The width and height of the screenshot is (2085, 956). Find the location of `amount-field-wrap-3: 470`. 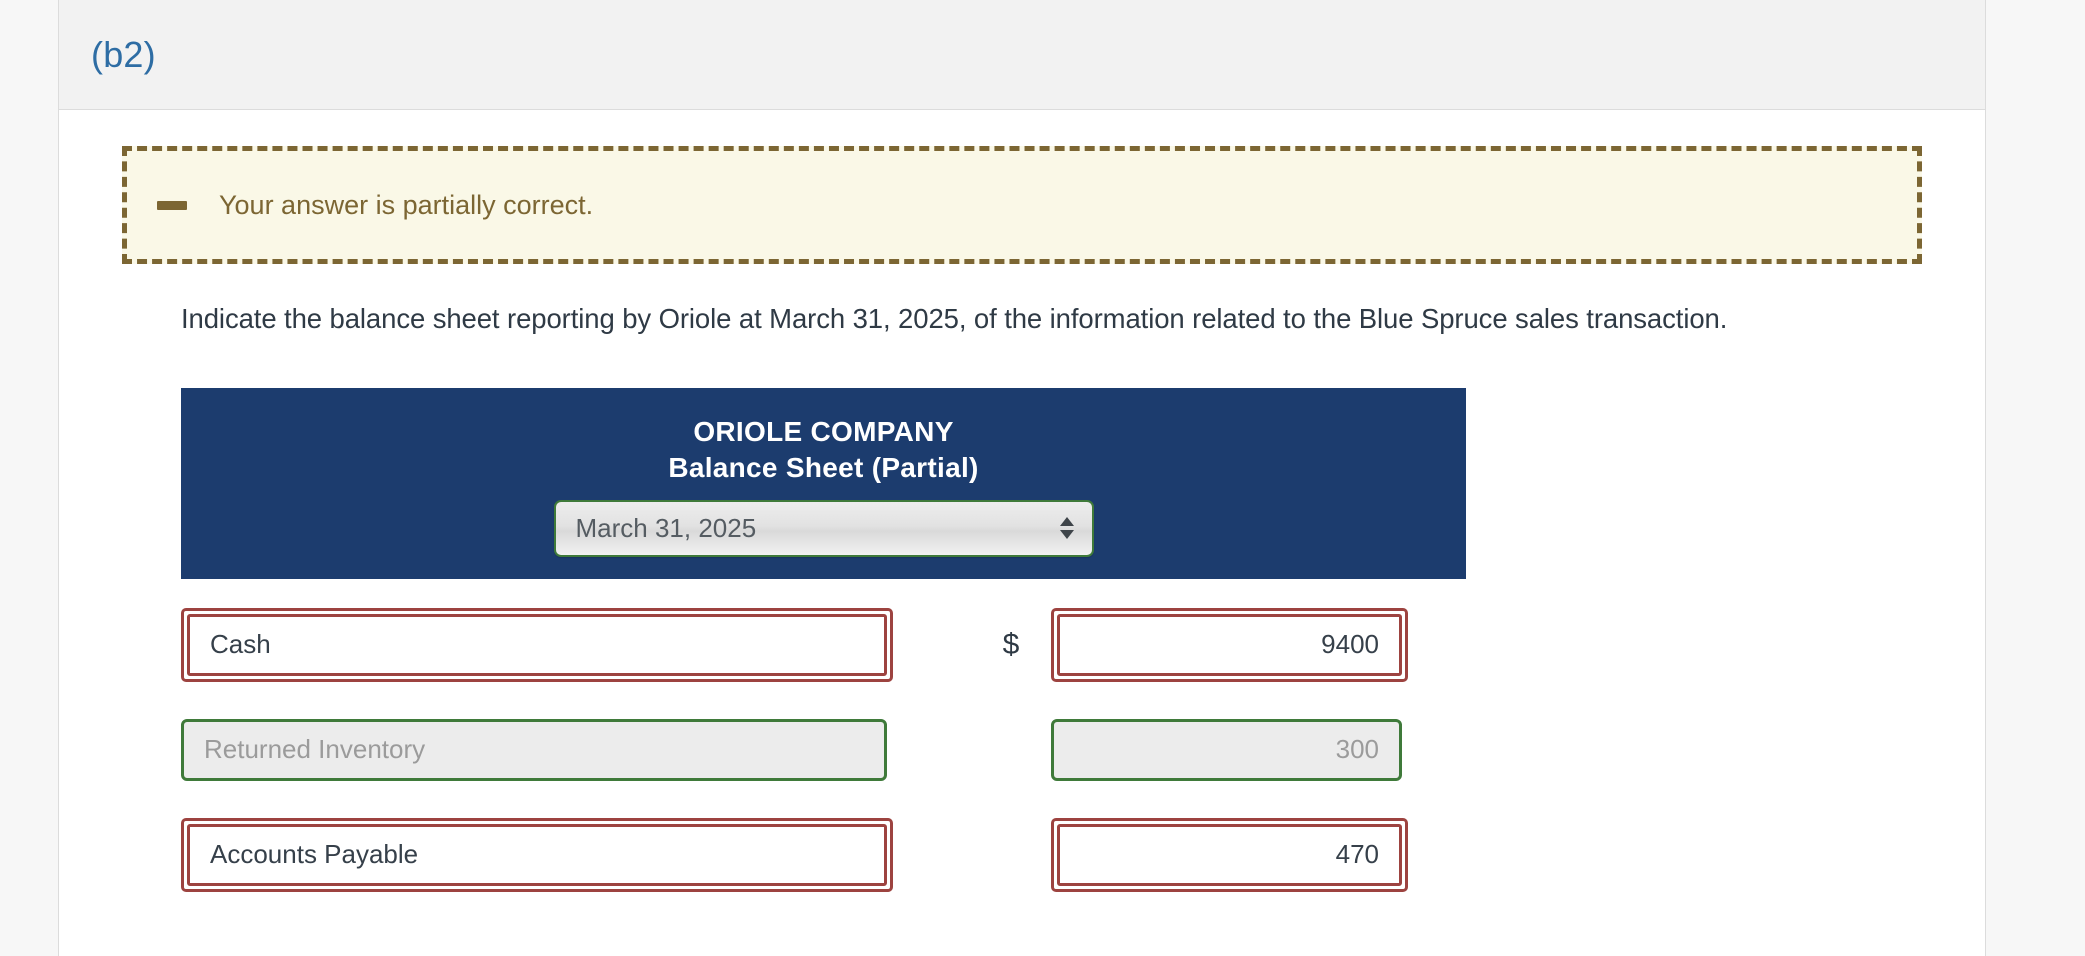

amount-field-wrap-3: 470 is located at coordinates (1229, 854).